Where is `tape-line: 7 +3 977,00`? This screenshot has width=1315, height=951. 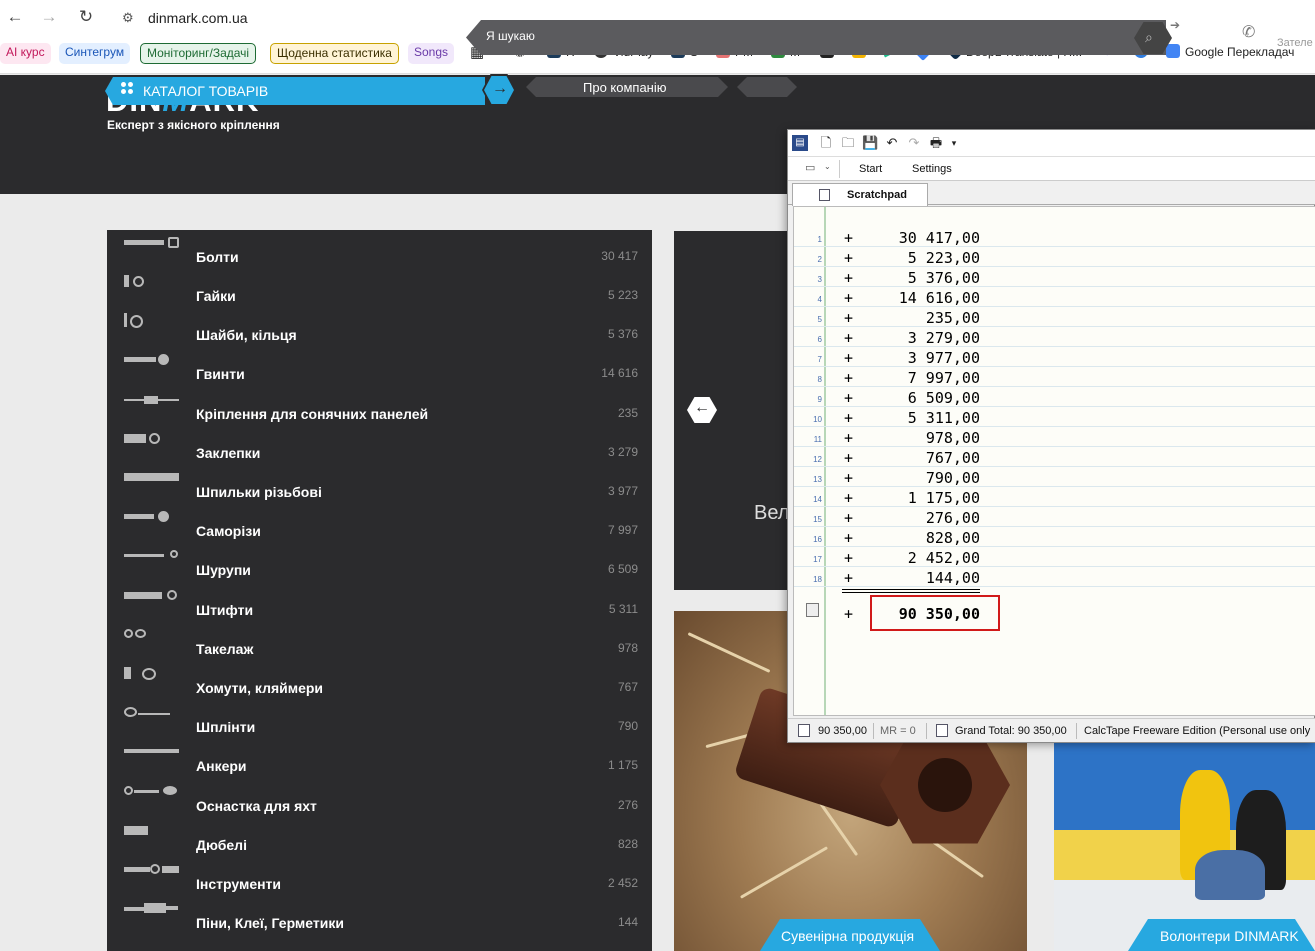 tape-line: 7 +3 977,00 is located at coordinates (1054, 357).